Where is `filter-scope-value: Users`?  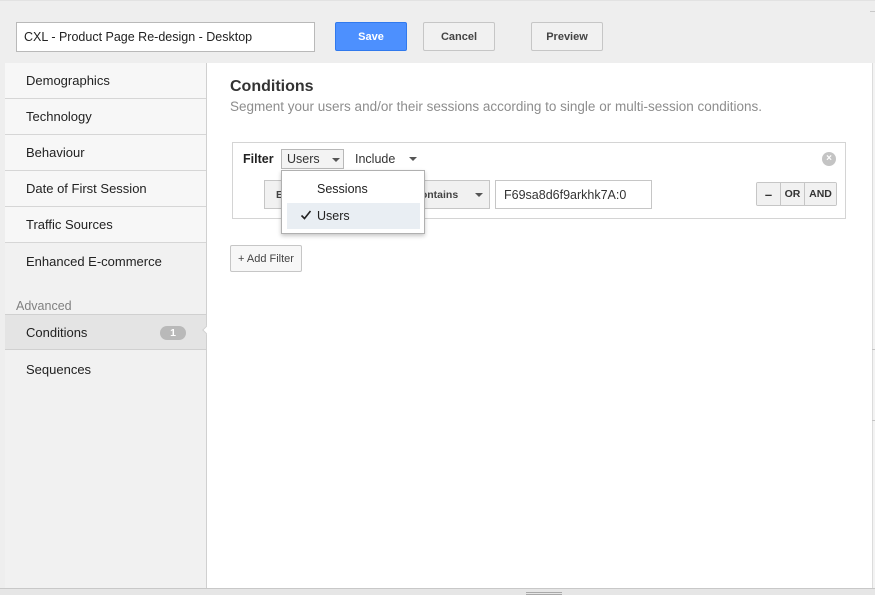
filter-scope-value: Users is located at coordinates (303, 159).